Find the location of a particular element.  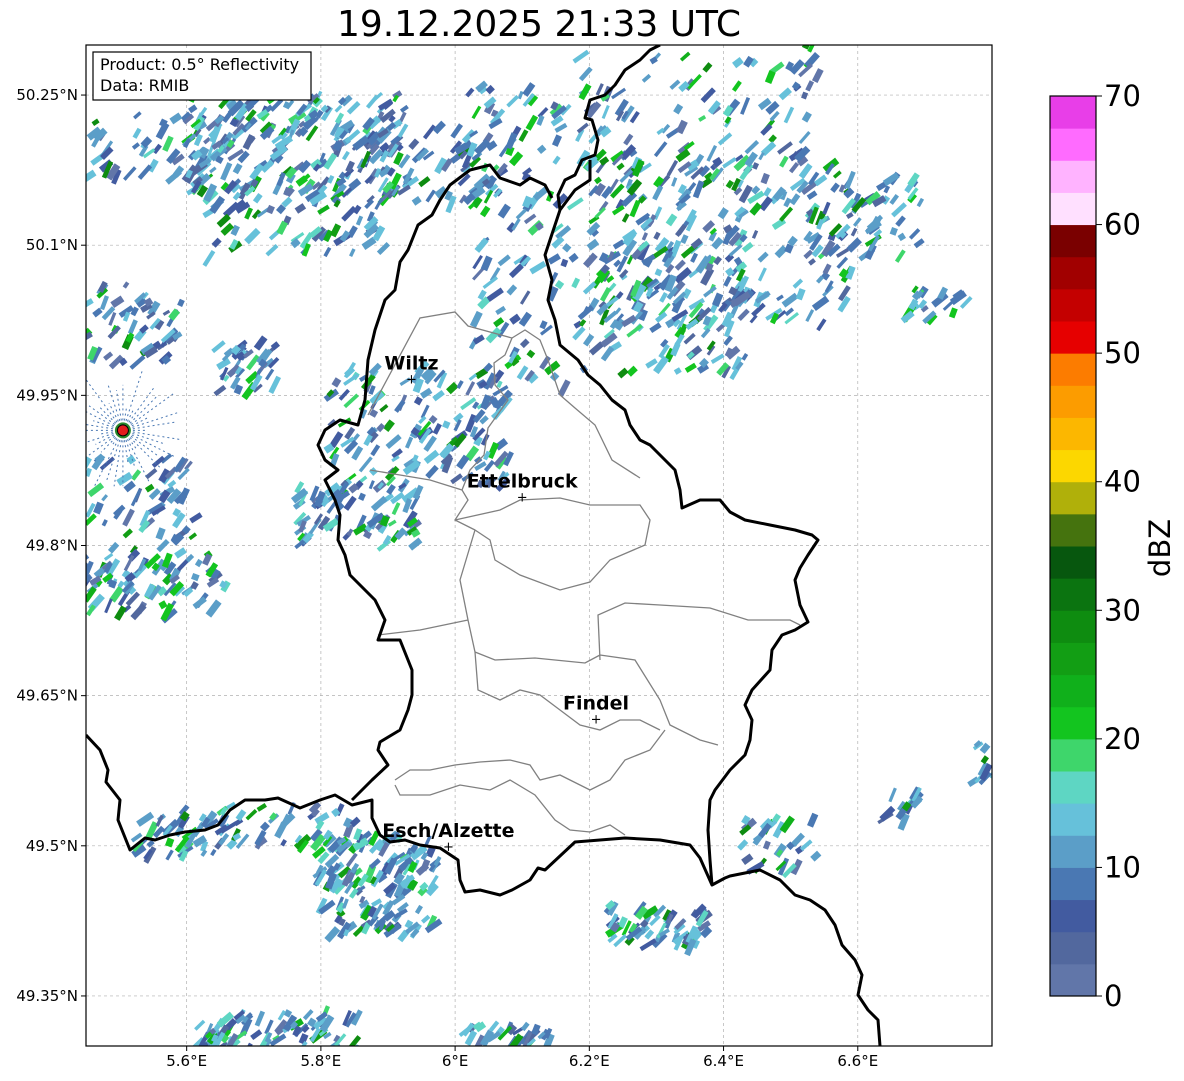

product-text: Product: 0.5° Reflectivity is located at coordinates (199, 64).